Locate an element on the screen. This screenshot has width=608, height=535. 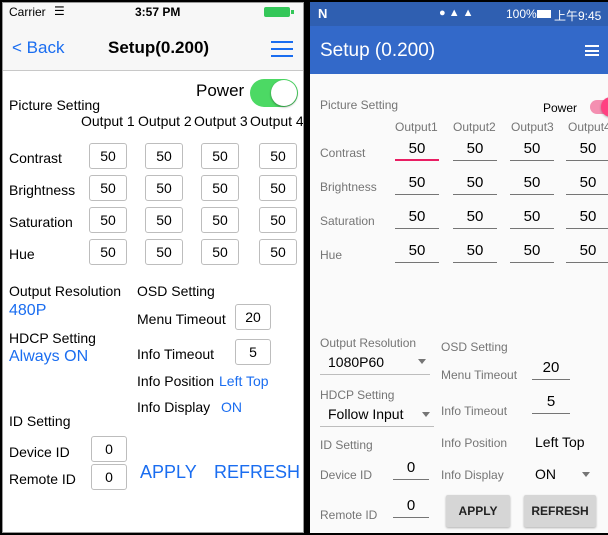
output-3-header: Output 3 is located at coordinates (221, 121).